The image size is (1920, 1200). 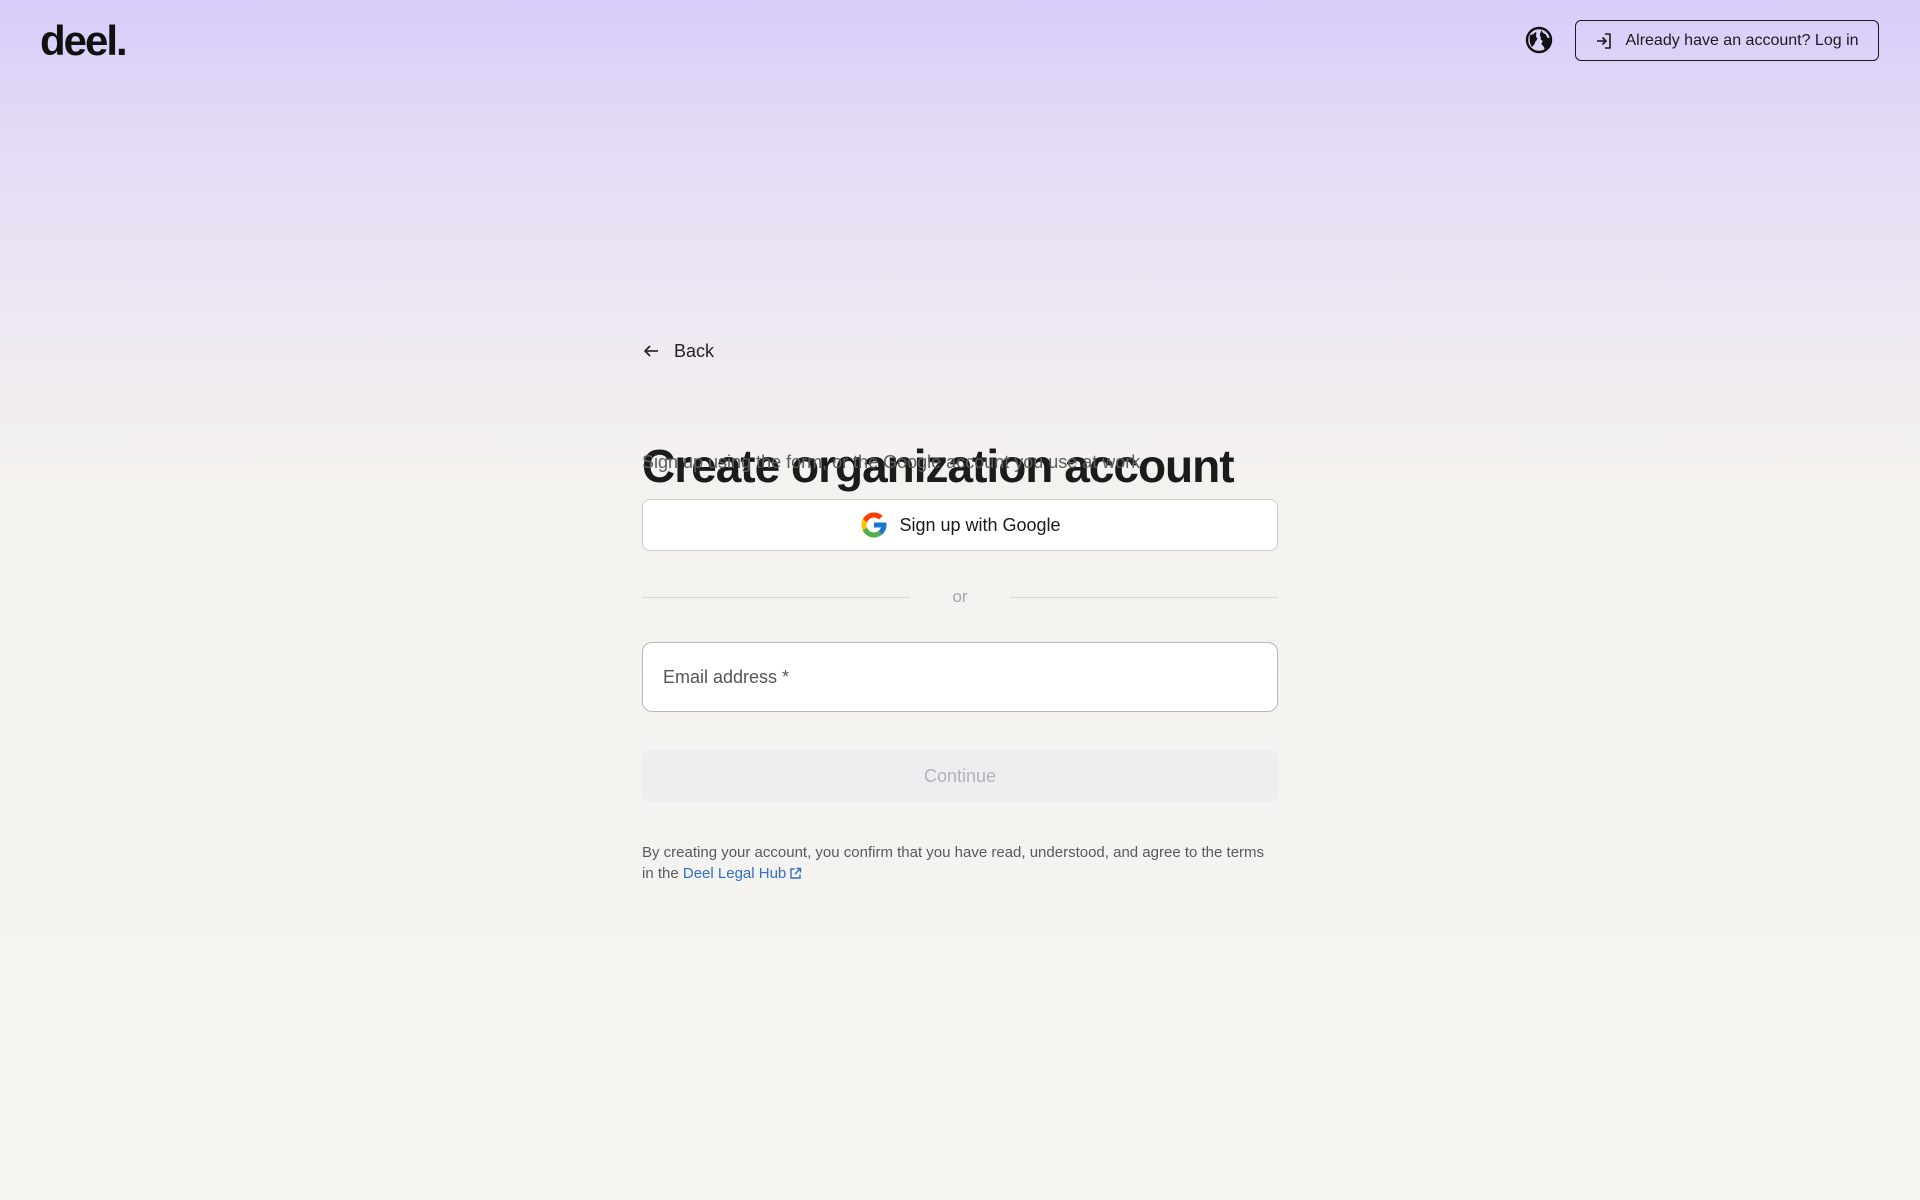 What do you see at coordinates (960, 41) in the screenshot?
I see `header: deel. Already have an account? Log in` at bounding box center [960, 41].